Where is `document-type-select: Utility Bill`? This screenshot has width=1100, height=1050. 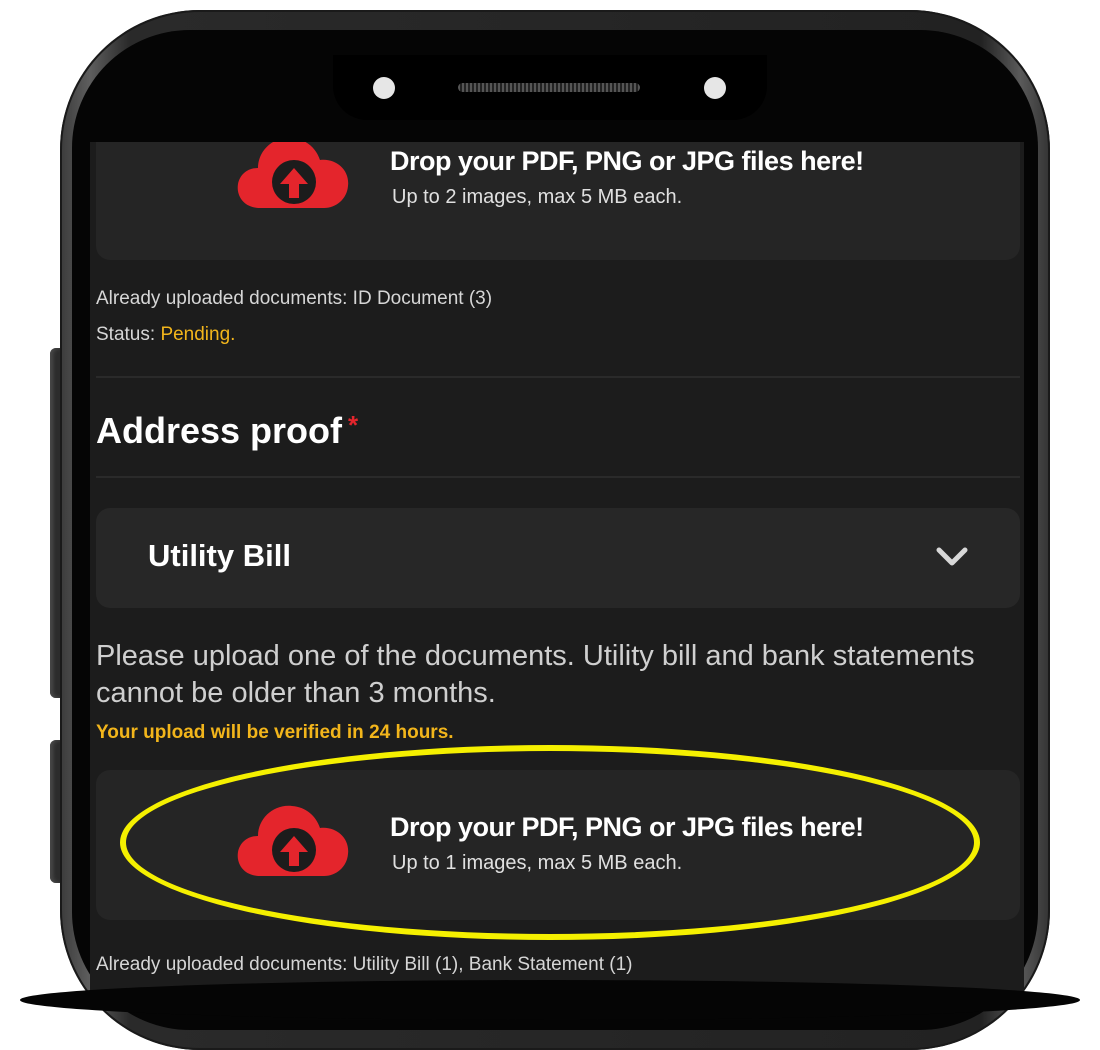
document-type-select: Utility Bill is located at coordinates (558, 558).